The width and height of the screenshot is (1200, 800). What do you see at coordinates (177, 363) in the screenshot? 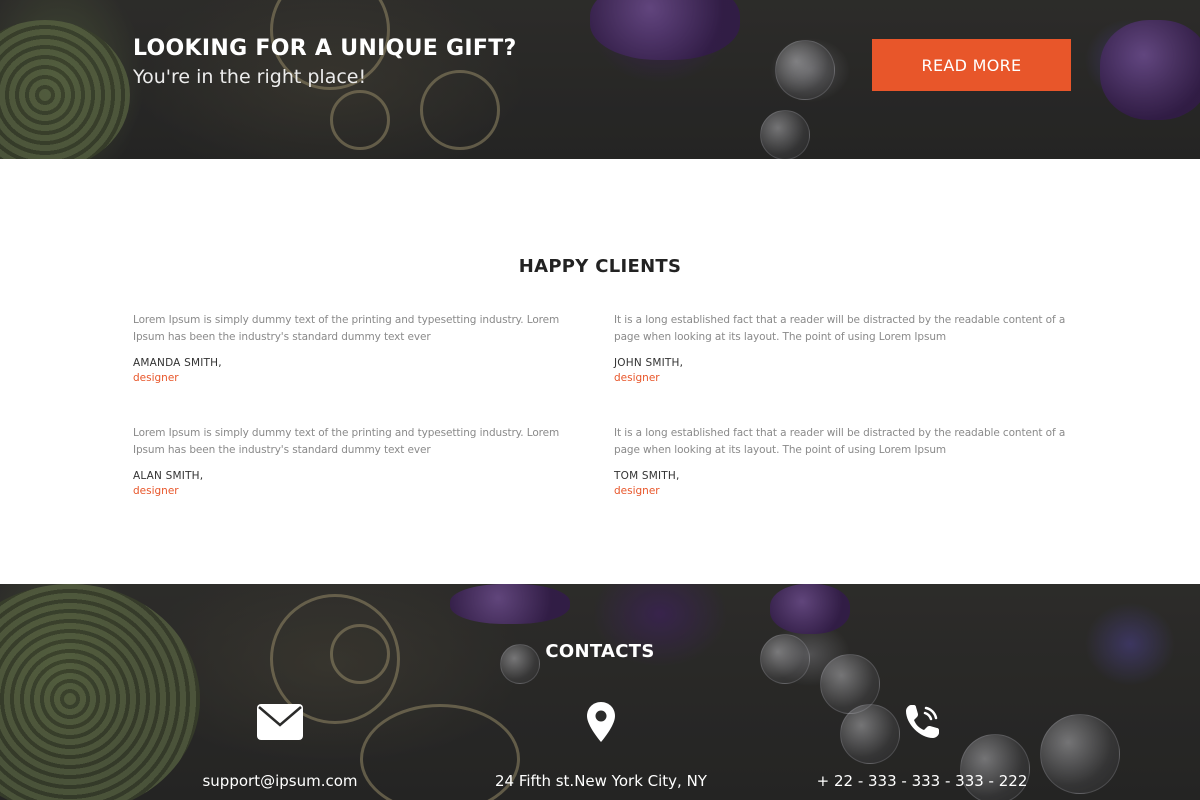
I see `testimonial-author: AMANDA SMITH,` at bounding box center [177, 363].